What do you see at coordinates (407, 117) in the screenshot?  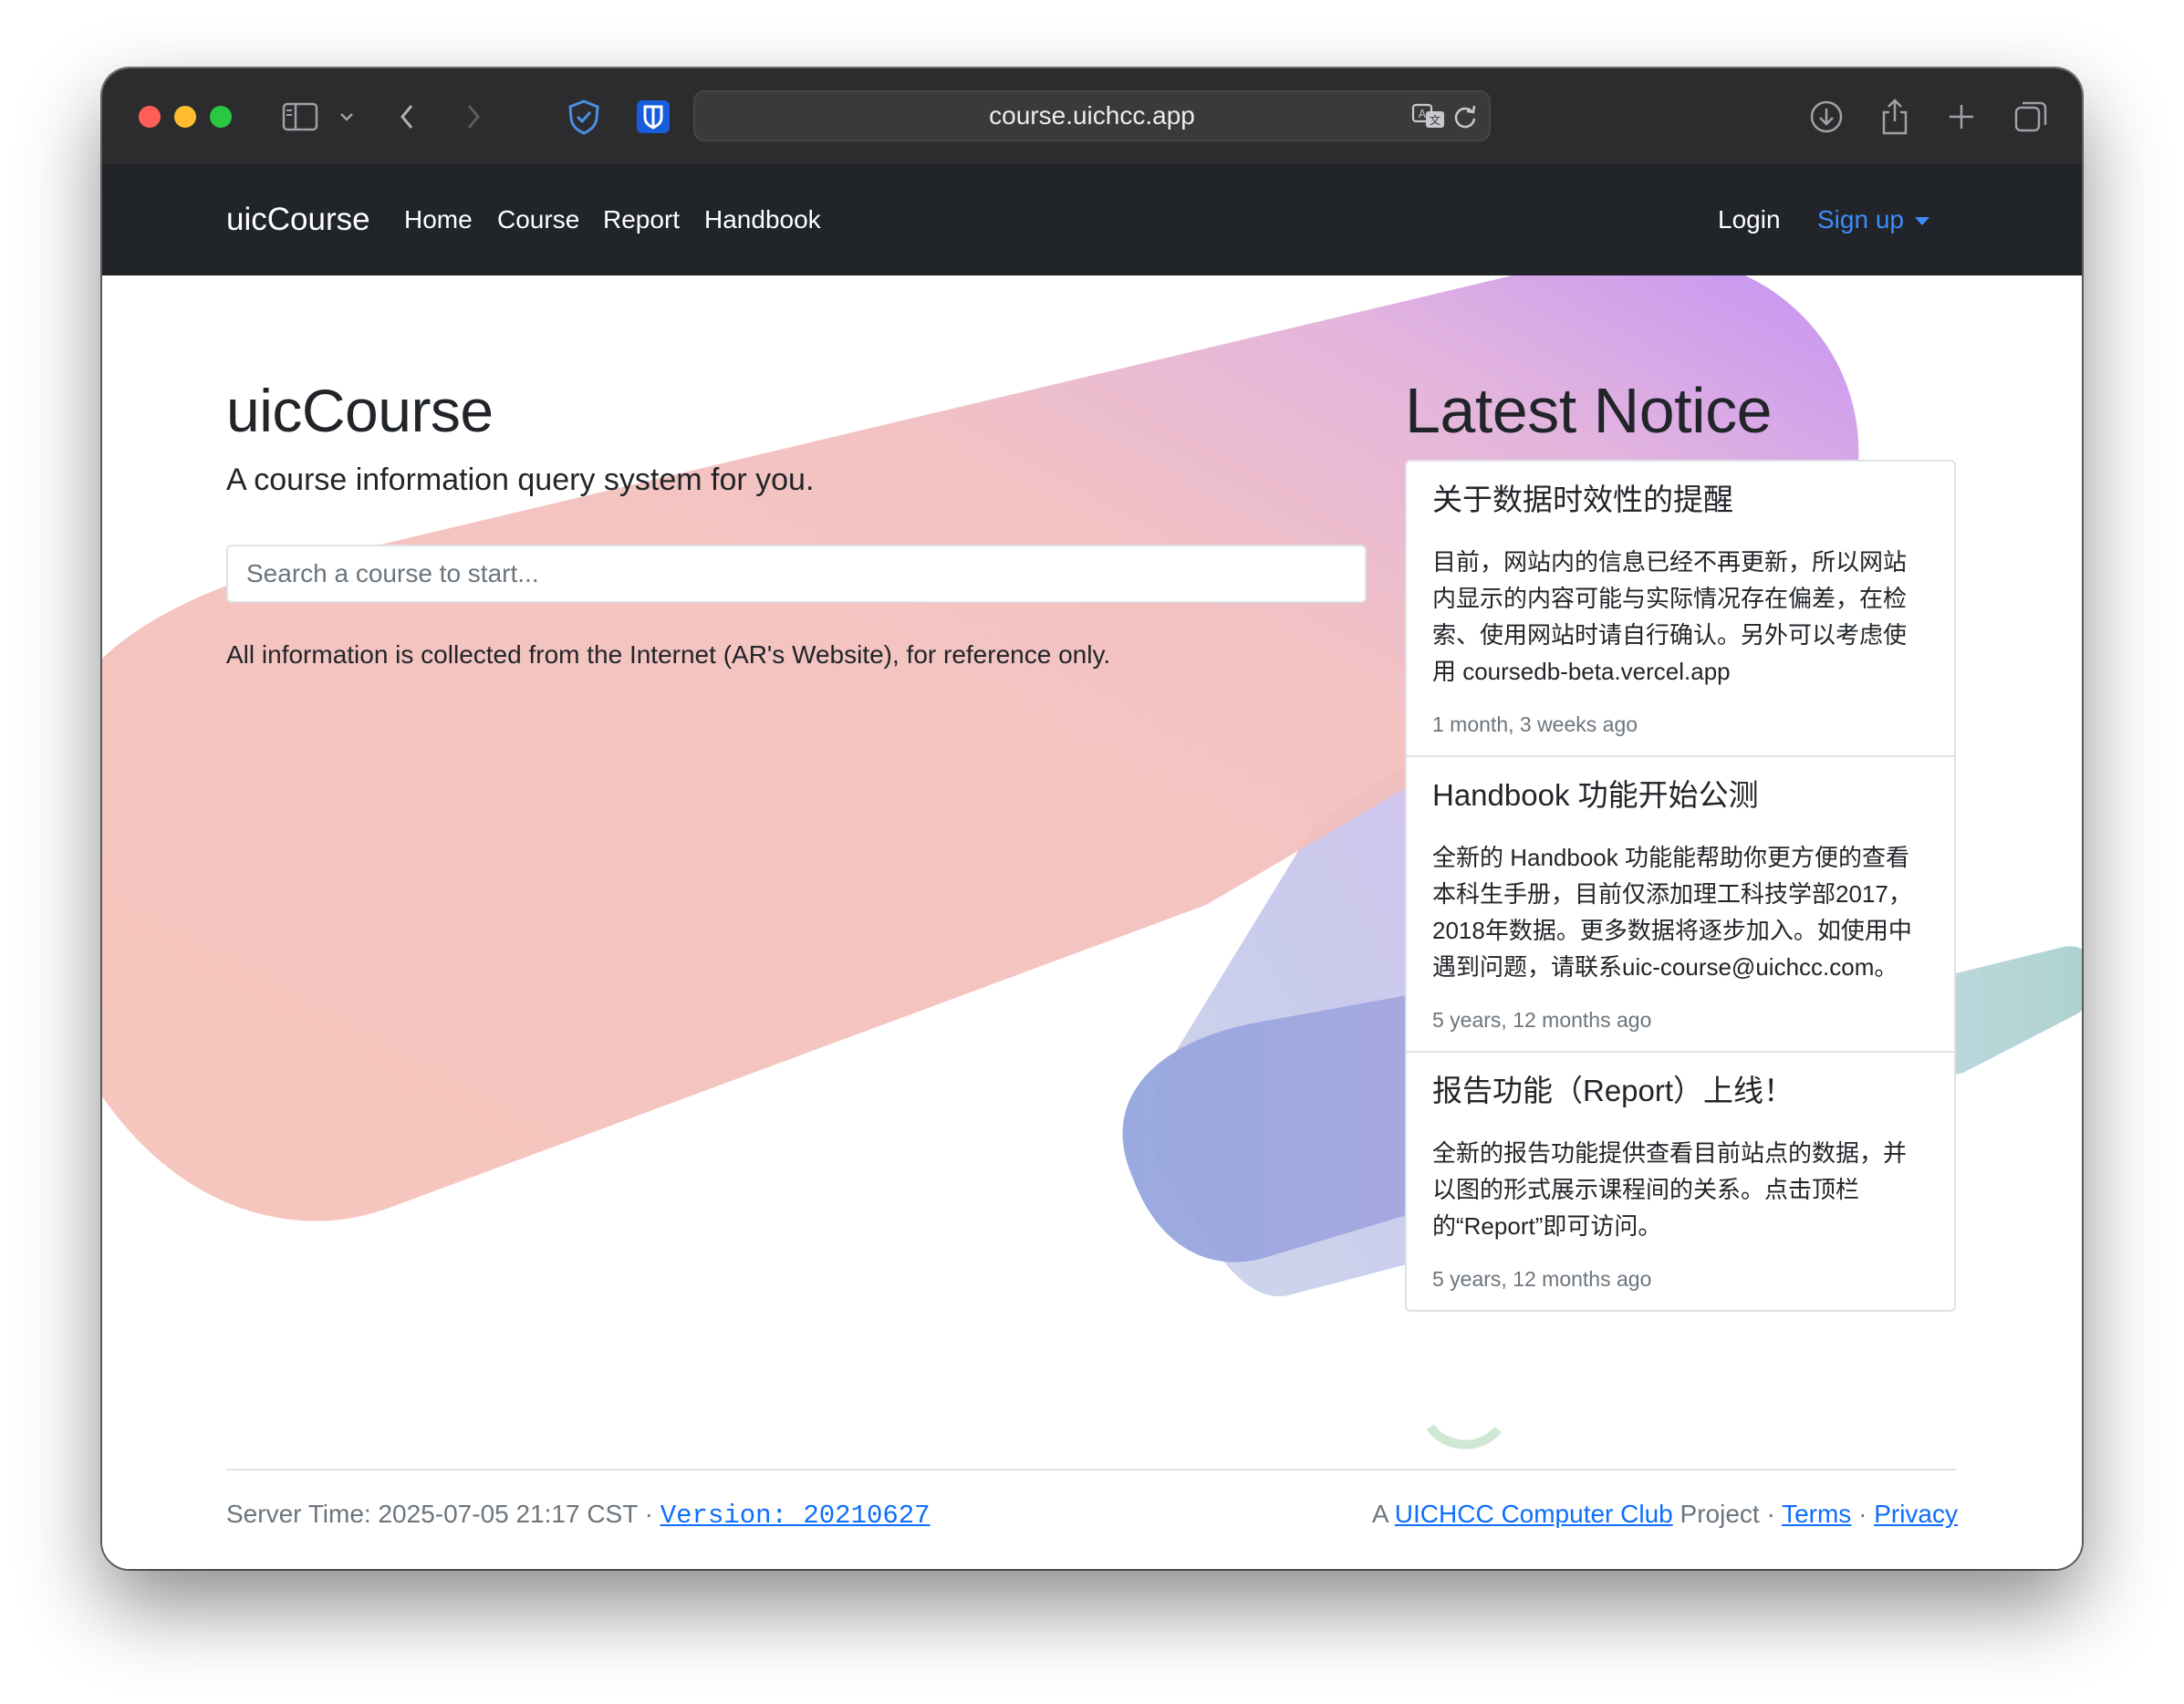 I see `back-icon` at bounding box center [407, 117].